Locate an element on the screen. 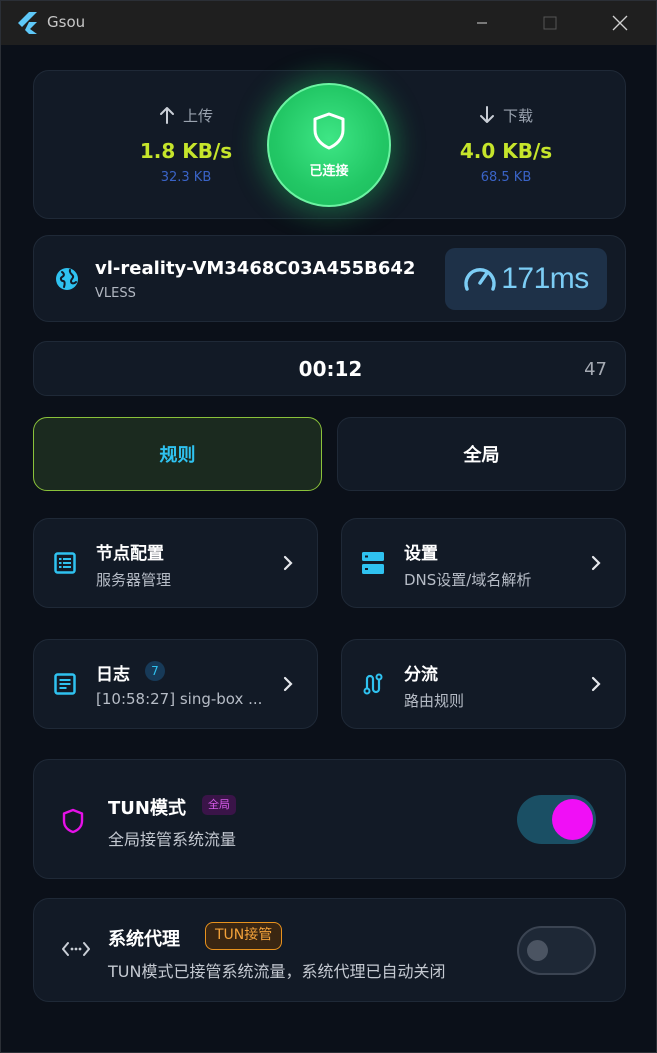 Image resolution: width=657 pixels, height=1053 pixels. upload-label: 上传 is located at coordinates (197, 115).